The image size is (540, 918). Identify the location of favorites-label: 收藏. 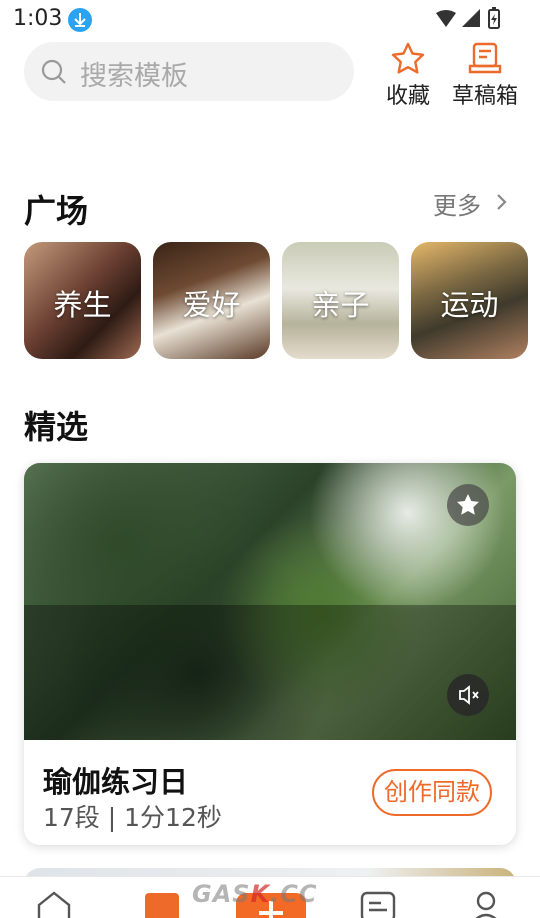
(407, 96).